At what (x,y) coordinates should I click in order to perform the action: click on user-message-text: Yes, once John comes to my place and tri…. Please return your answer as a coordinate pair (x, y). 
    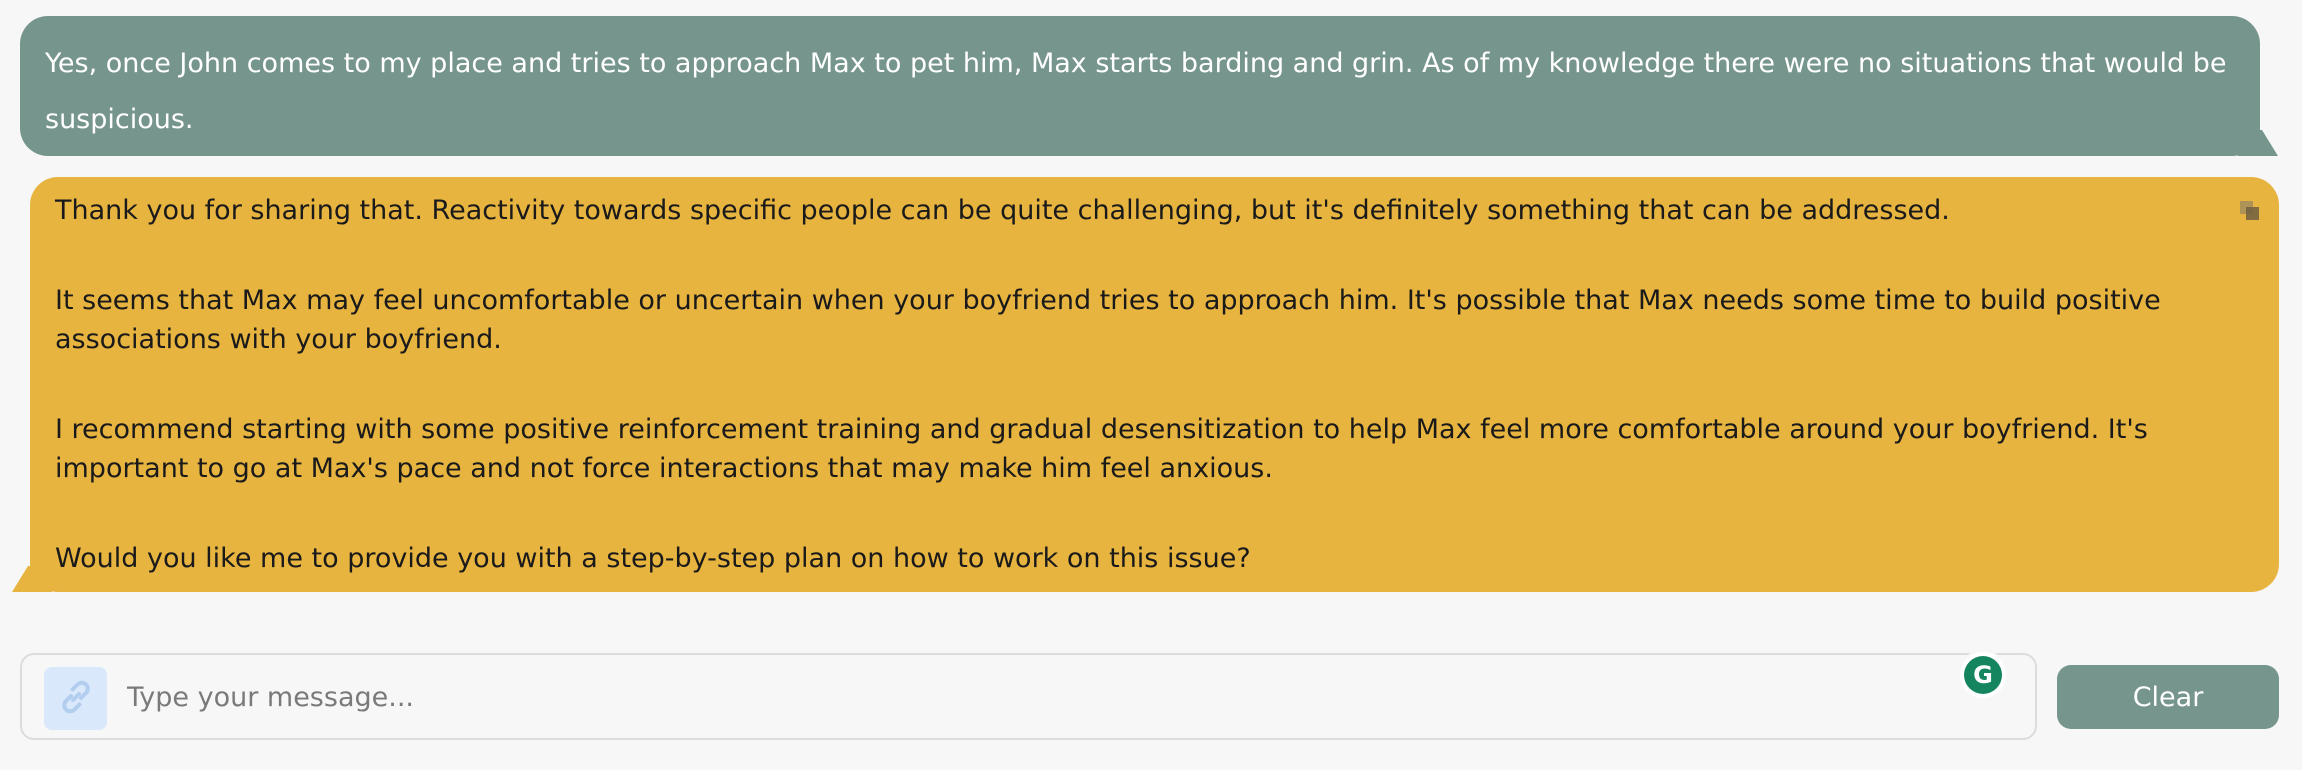
    Looking at the image, I should click on (1136, 91).